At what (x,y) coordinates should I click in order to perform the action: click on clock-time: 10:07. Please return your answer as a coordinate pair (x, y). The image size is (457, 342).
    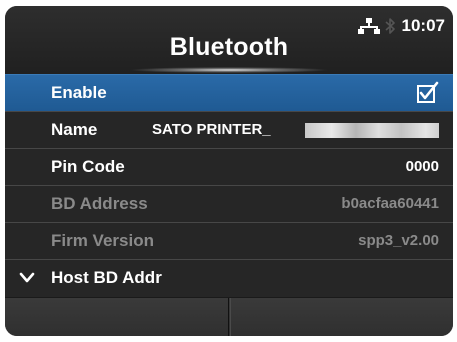
    Looking at the image, I should click on (423, 25).